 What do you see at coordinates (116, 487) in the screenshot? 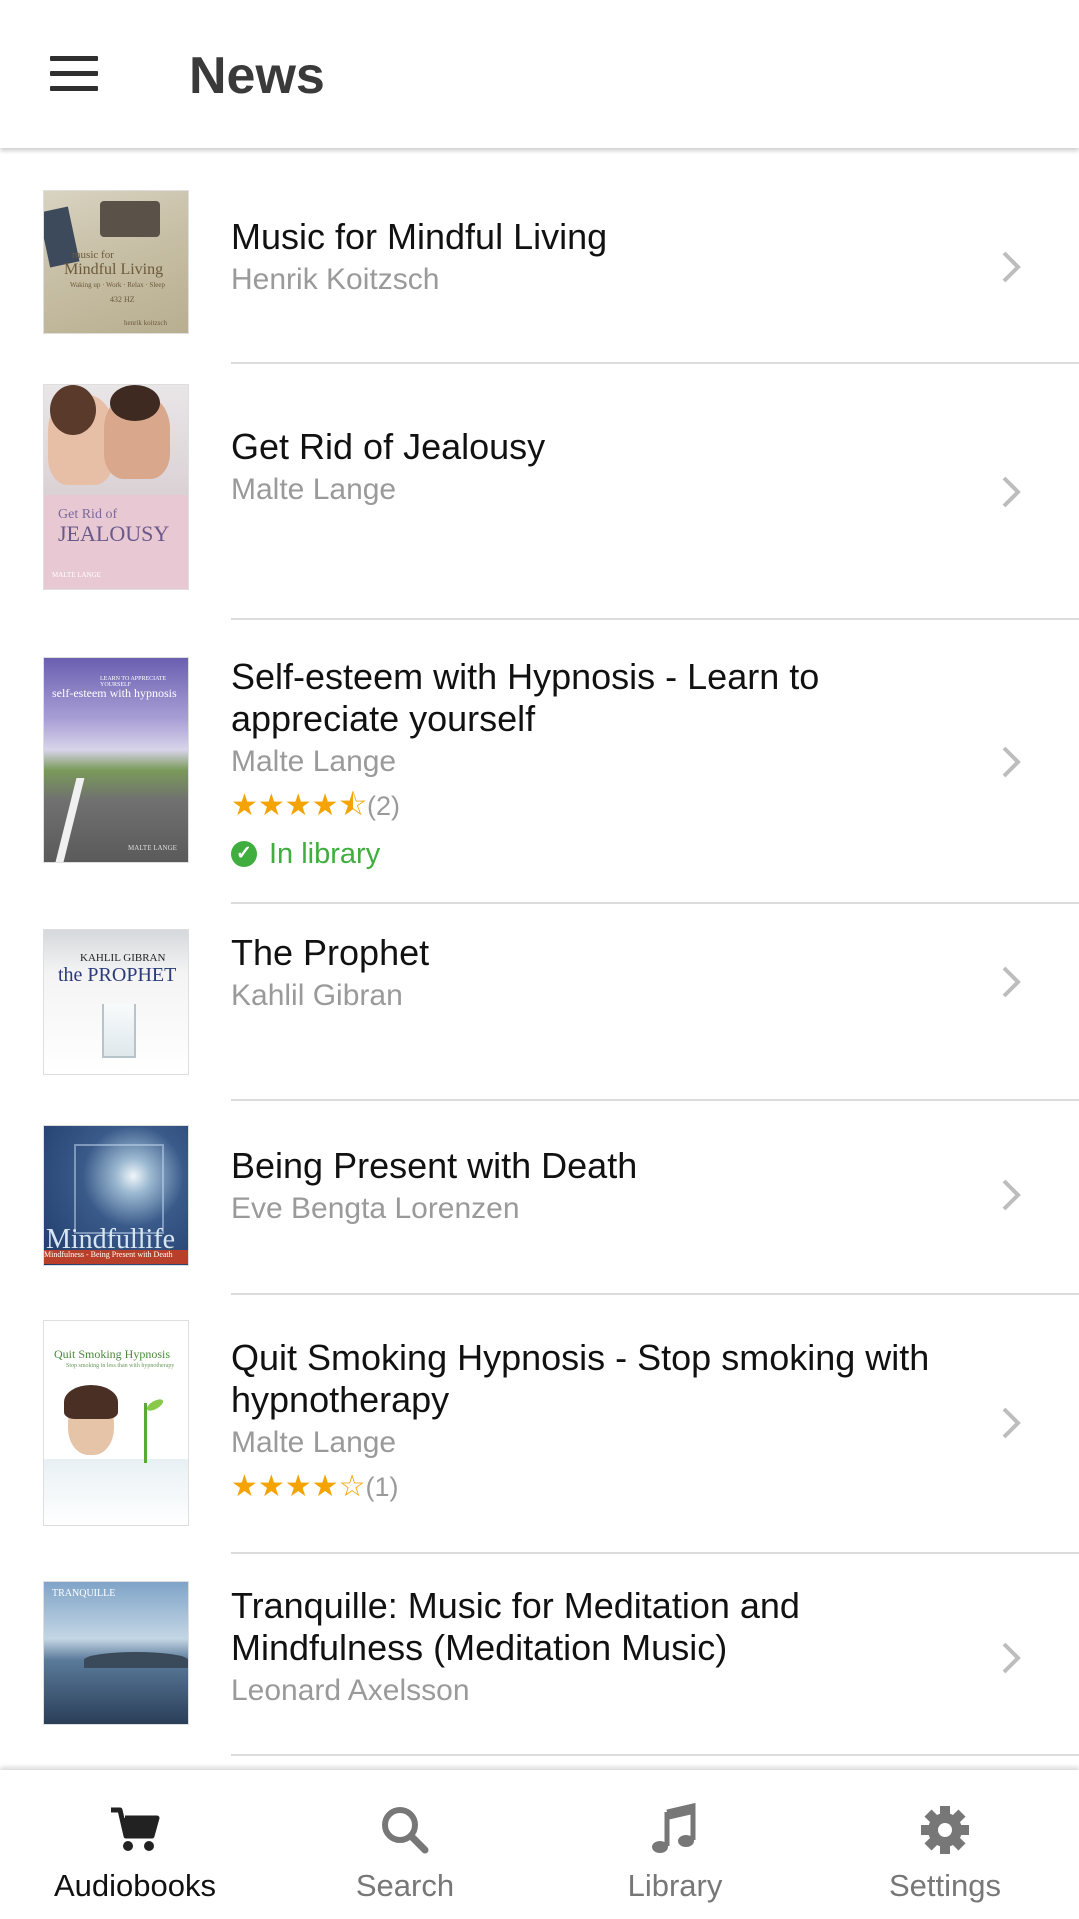
I see `cover-image: Get Rid of JEALOUSY MALTE LANGE` at bounding box center [116, 487].